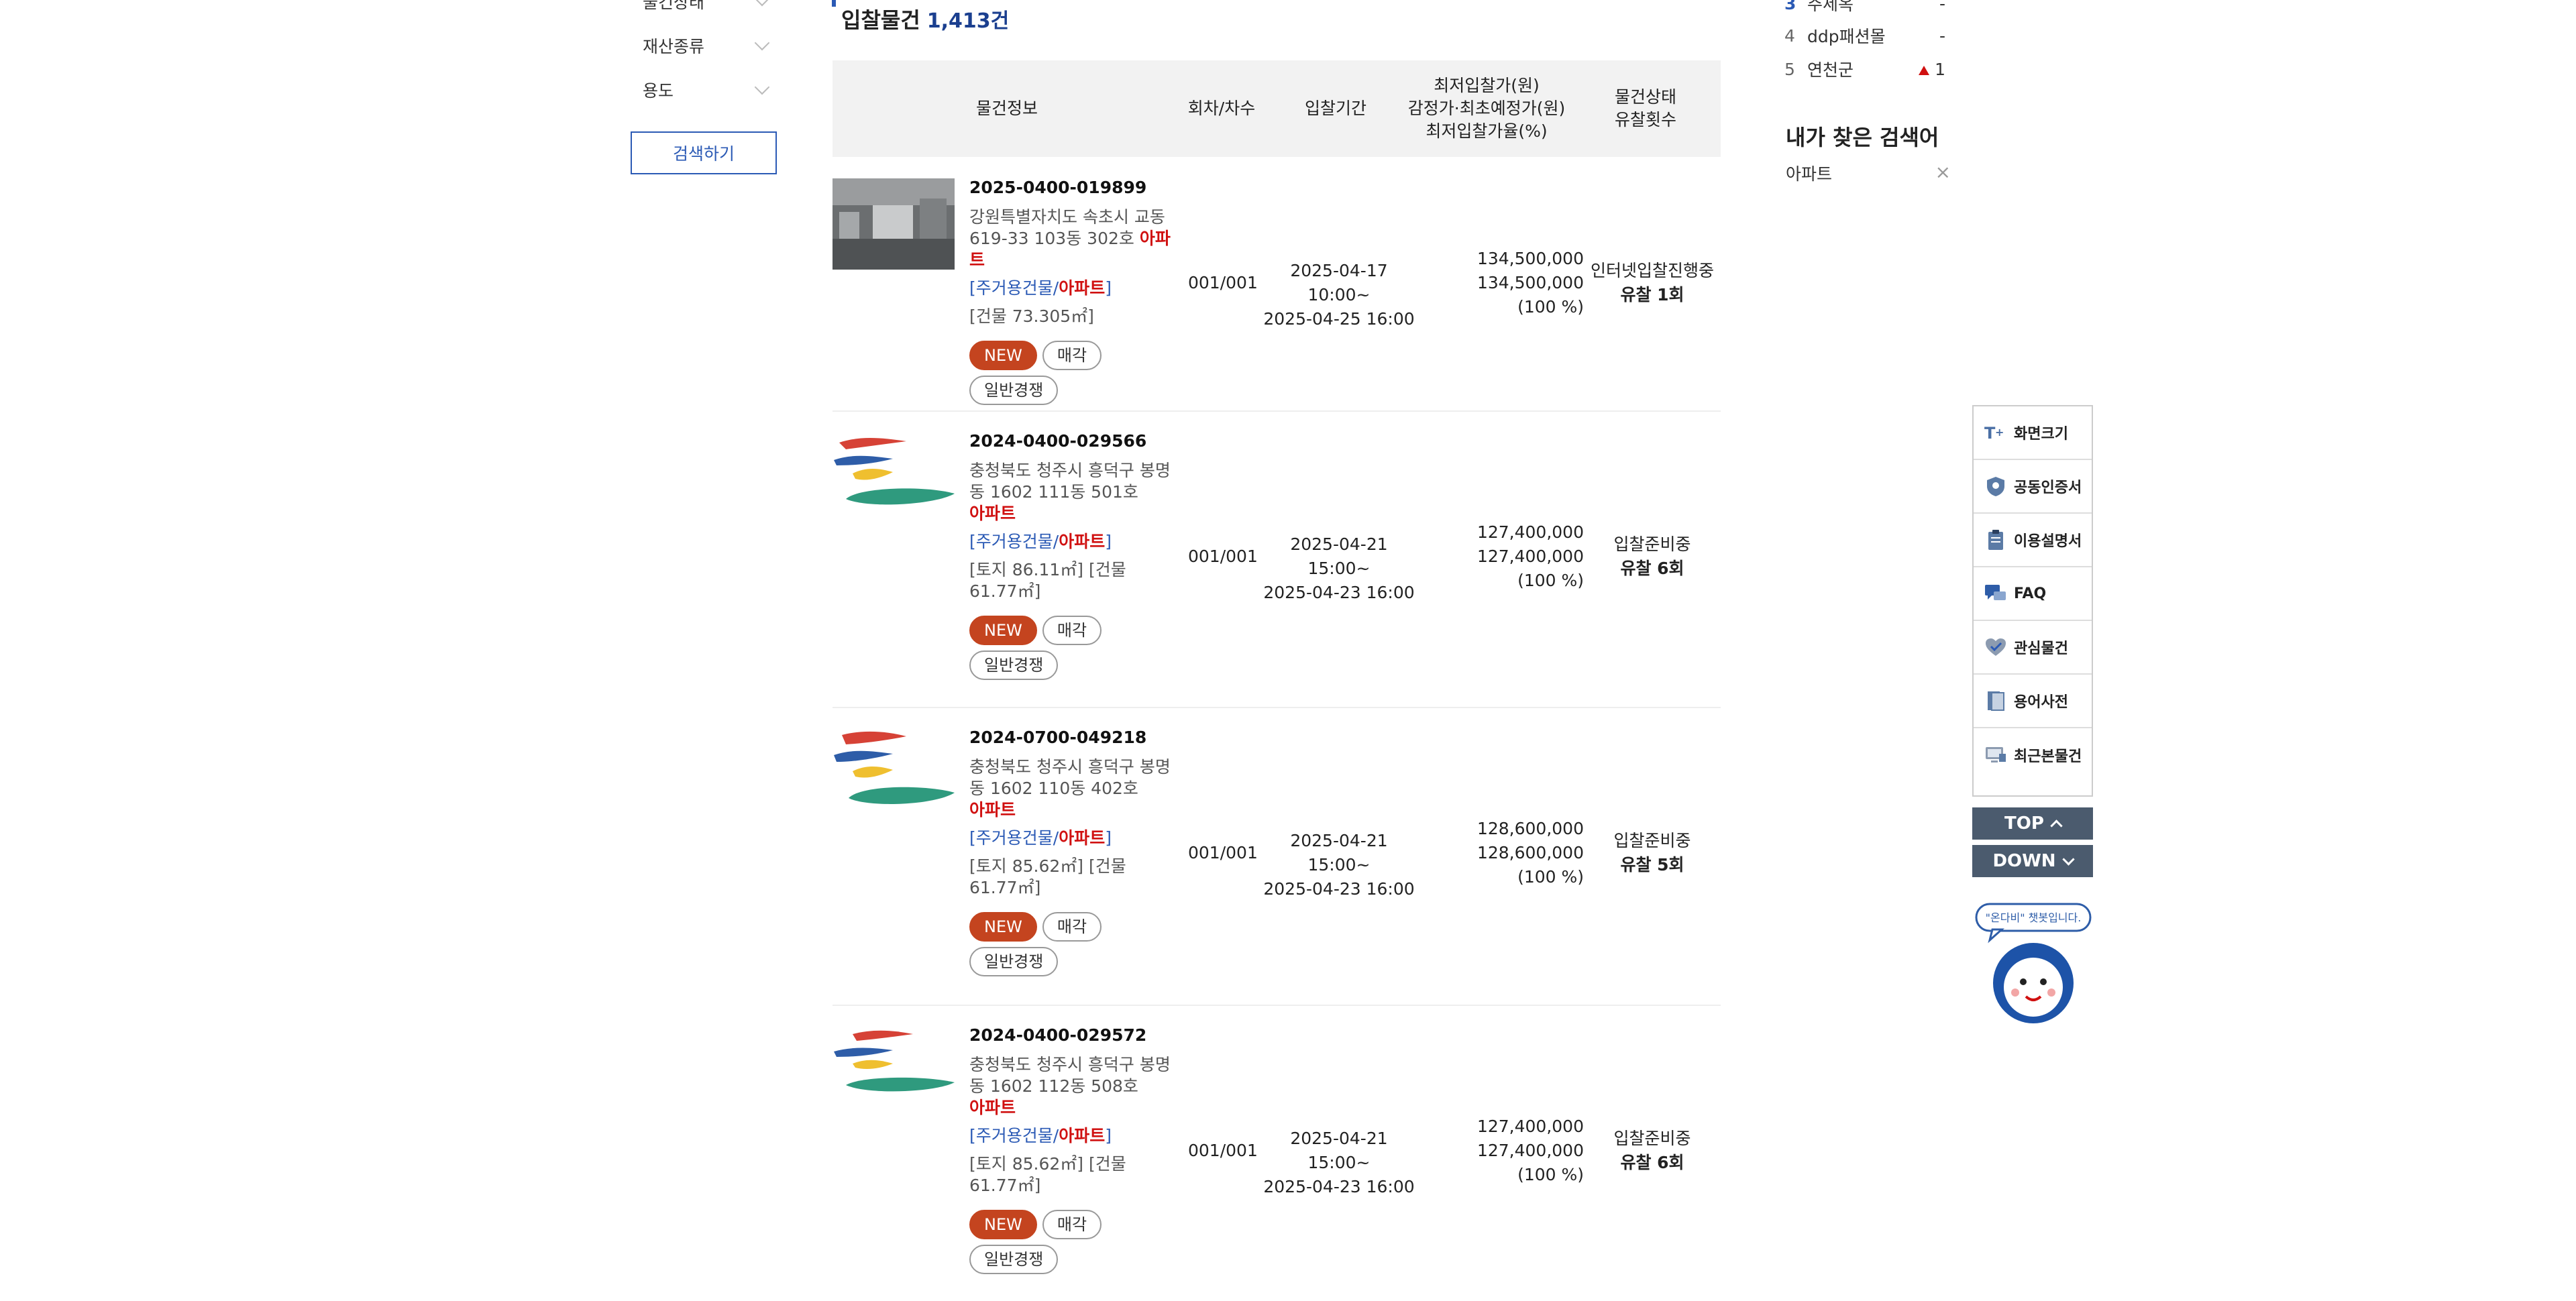 This screenshot has height=1301, width=2576. Describe the element at coordinates (704, 152) in the screenshot. I see `search-button: 검색하기` at that location.